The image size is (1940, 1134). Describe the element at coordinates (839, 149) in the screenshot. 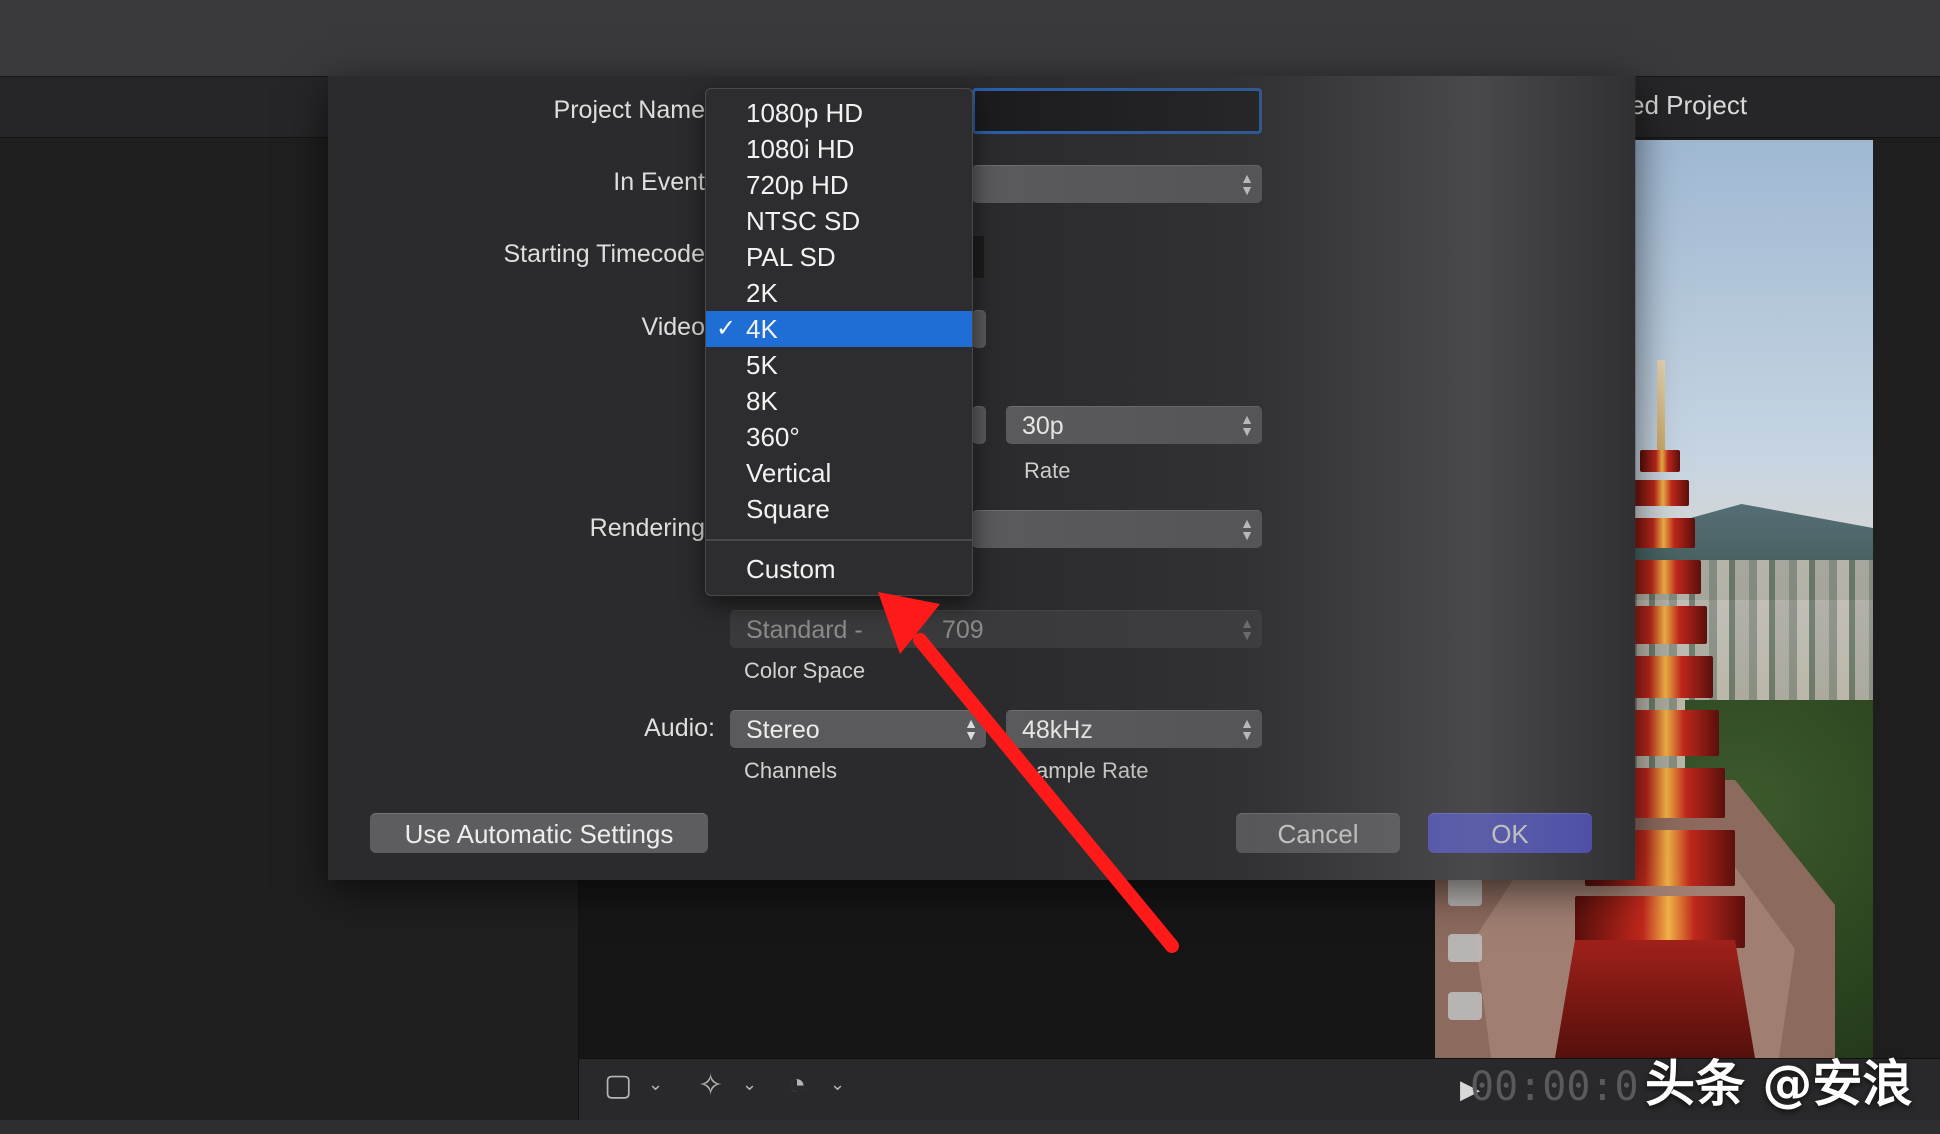

I see `menu-item-1080i-hd: 1080i HD` at that location.